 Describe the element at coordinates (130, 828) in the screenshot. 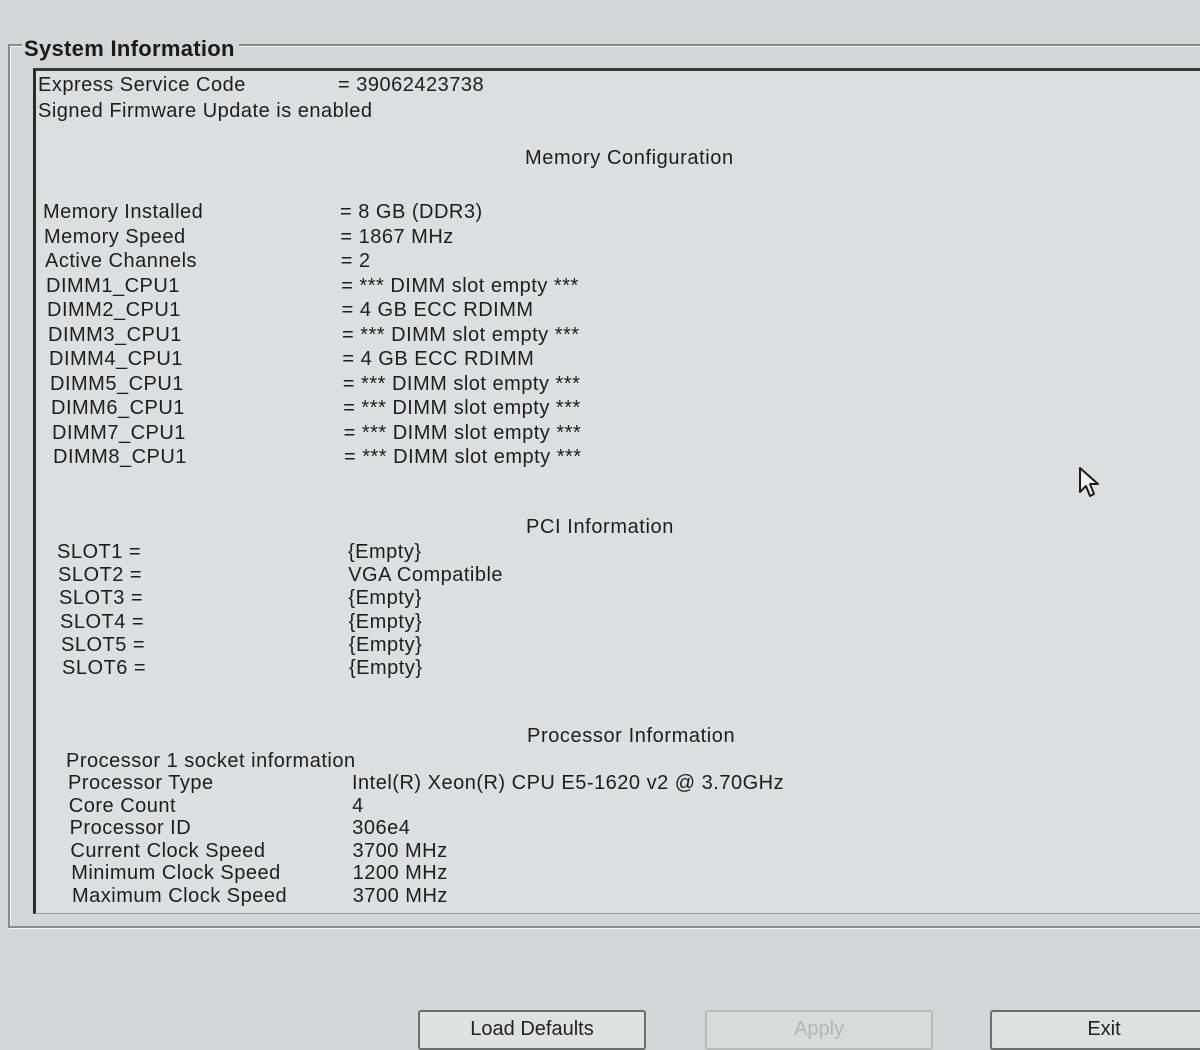

I see `processor-row-label: Processor ID` at that location.